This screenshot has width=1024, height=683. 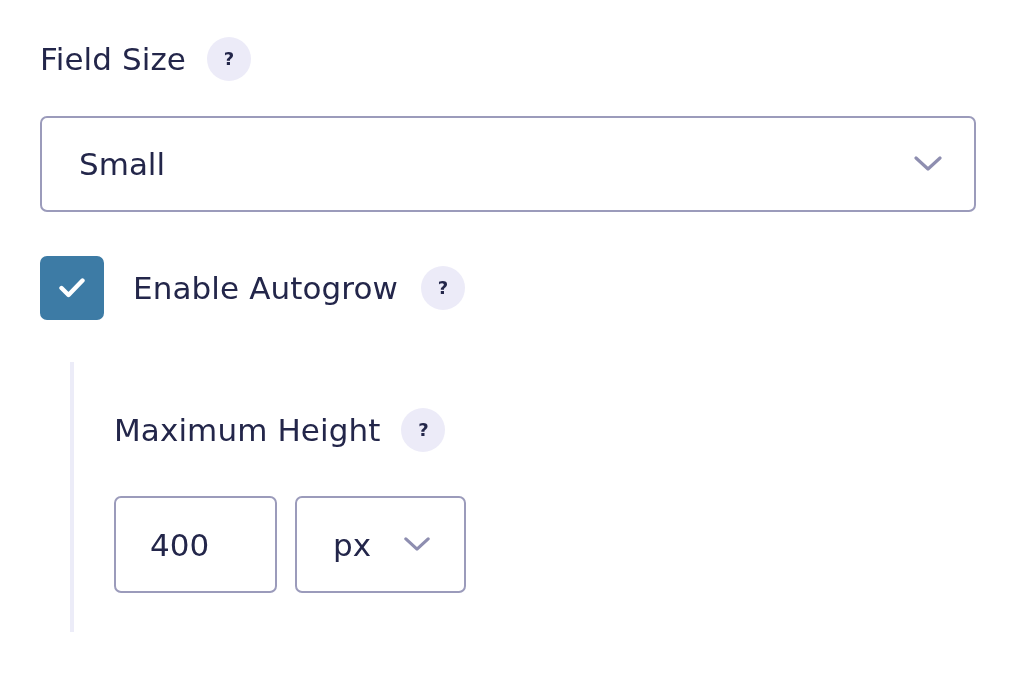 I want to click on checkbox-label: Enable Autogrow, so click(x=265, y=288).